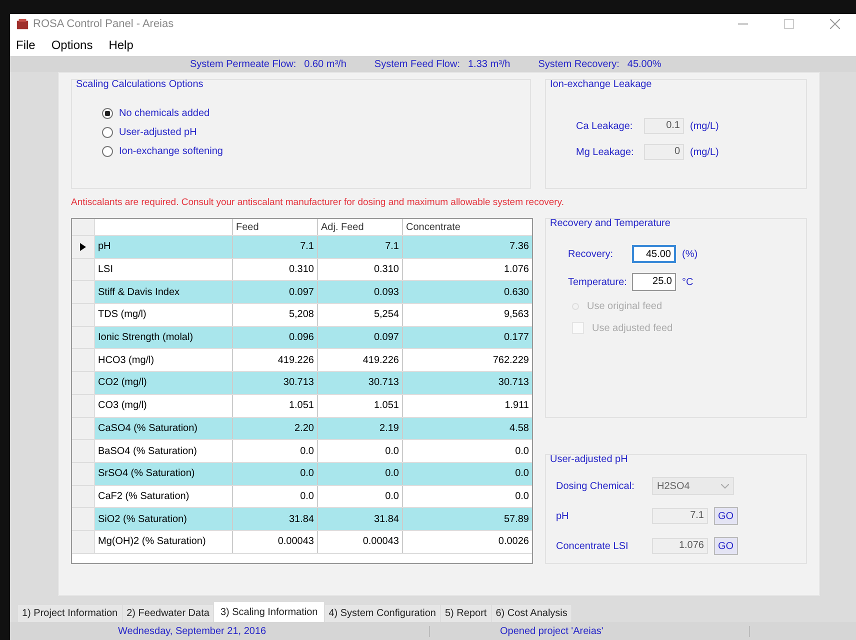  Describe the element at coordinates (693, 486) in the screenshot. I see `chemical-dropdown: H2SO4` at that location.